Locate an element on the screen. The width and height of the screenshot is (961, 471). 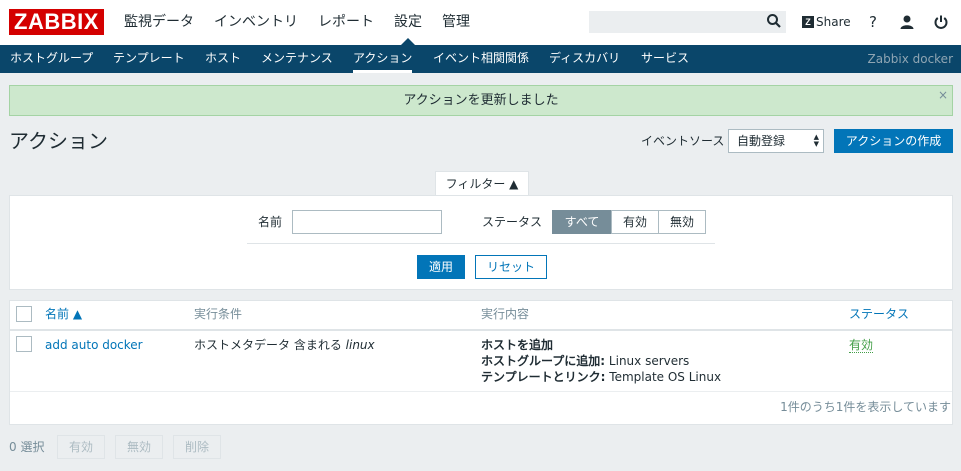
subnav-templates: テンプレート is located at coordinates (149, 59).